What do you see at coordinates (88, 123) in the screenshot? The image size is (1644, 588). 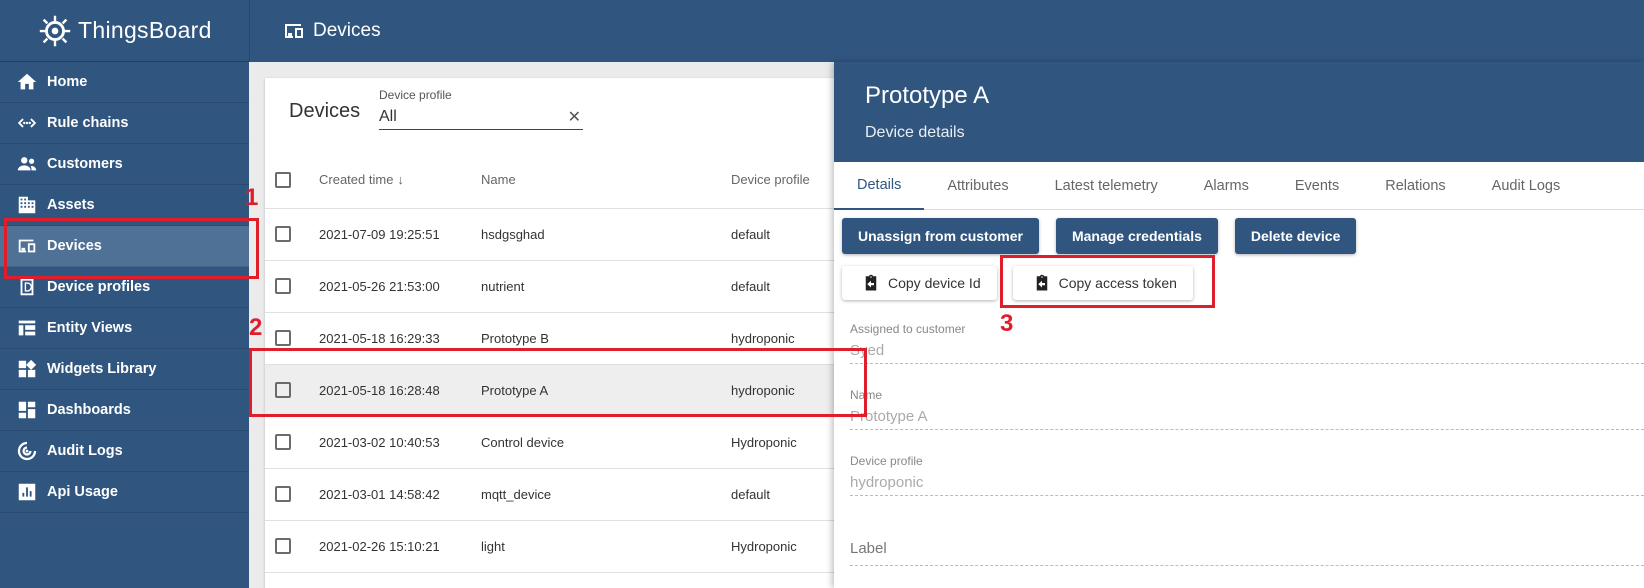 I see `sidebar-item-label: Rule chains` at bounding box center [88, 123].